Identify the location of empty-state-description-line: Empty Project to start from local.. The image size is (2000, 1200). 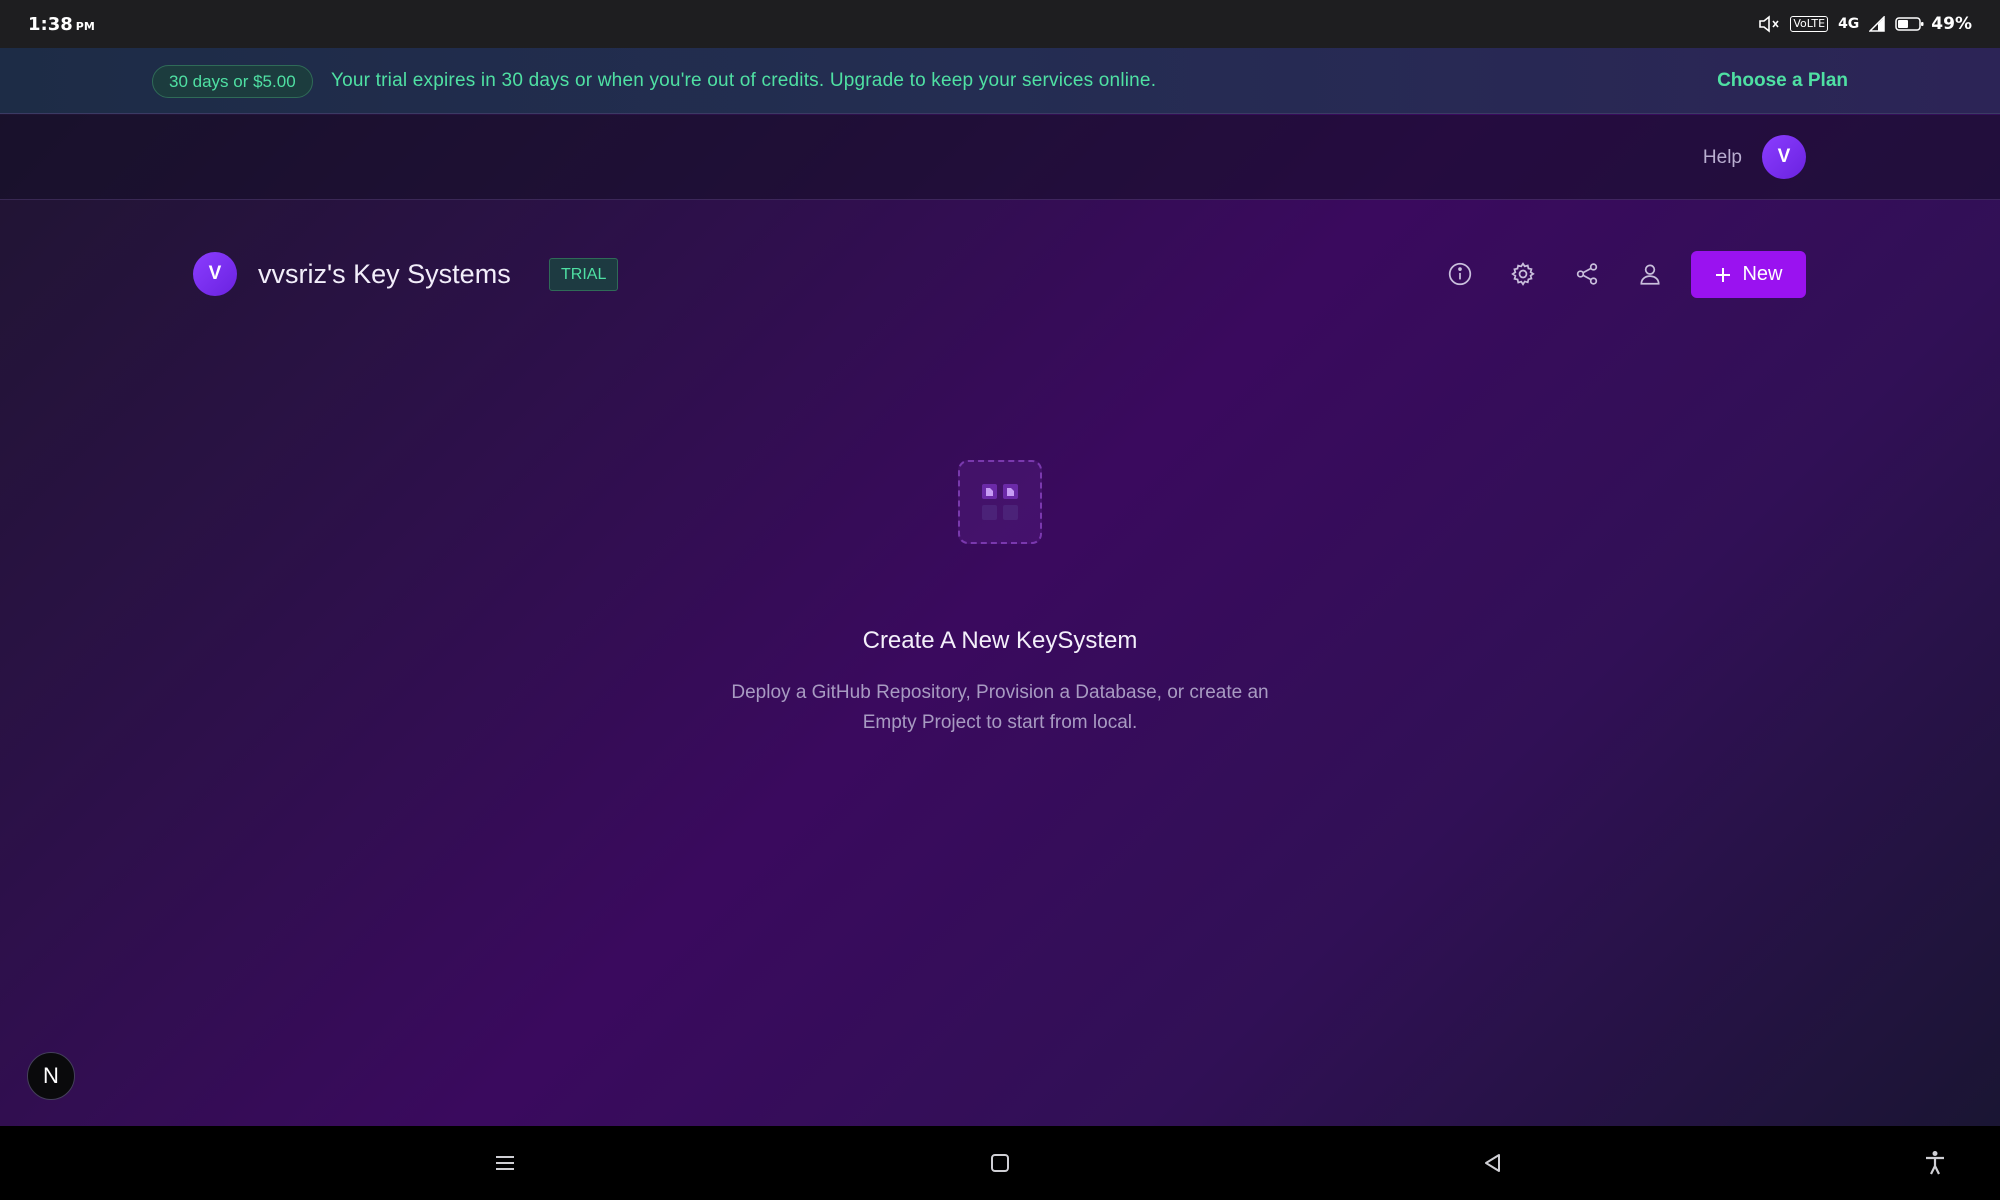
(1000, 722).